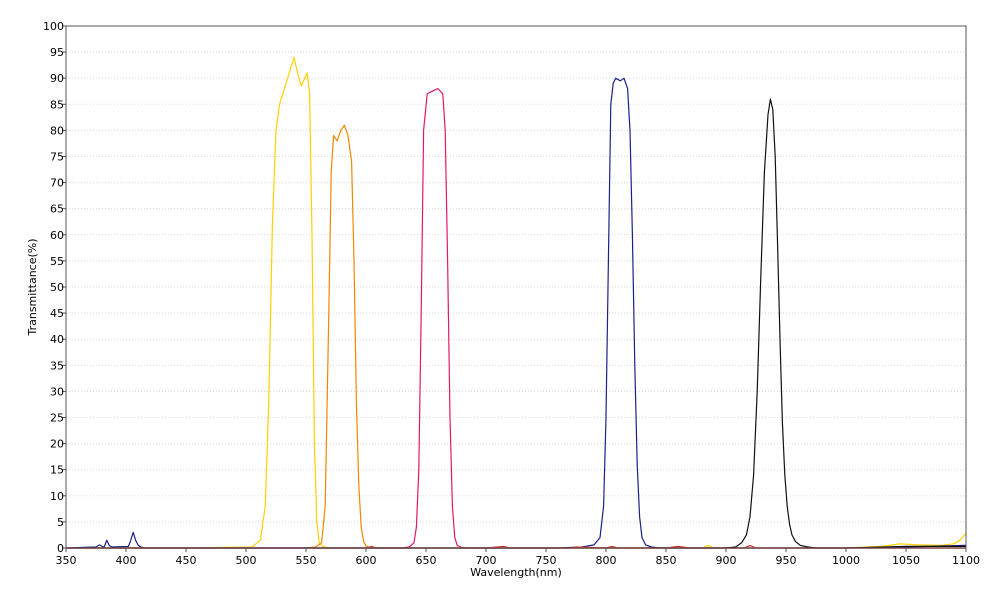 Image resolution: width=1002 pixels, height=598 pixels. Describe the element at coordinates (906, 560) in the screenshot. I see `x-tick-label: 1050` at that location.